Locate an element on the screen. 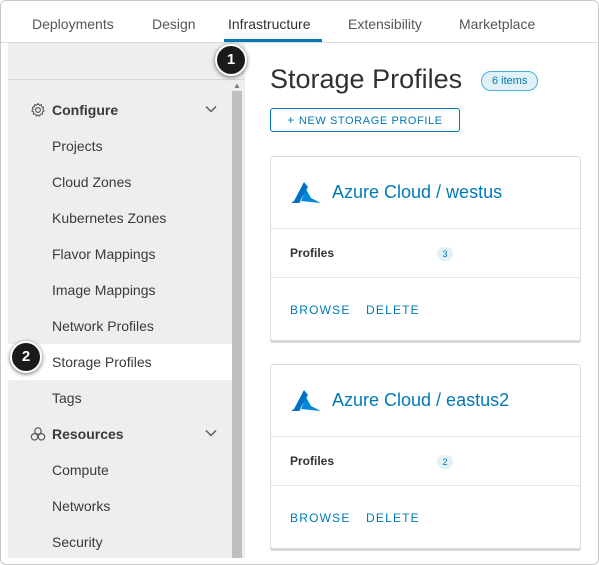 This screenshot has height=565, width=599. scroll-up-arrow-icon: ▲ is located at coordinates (237, 86).